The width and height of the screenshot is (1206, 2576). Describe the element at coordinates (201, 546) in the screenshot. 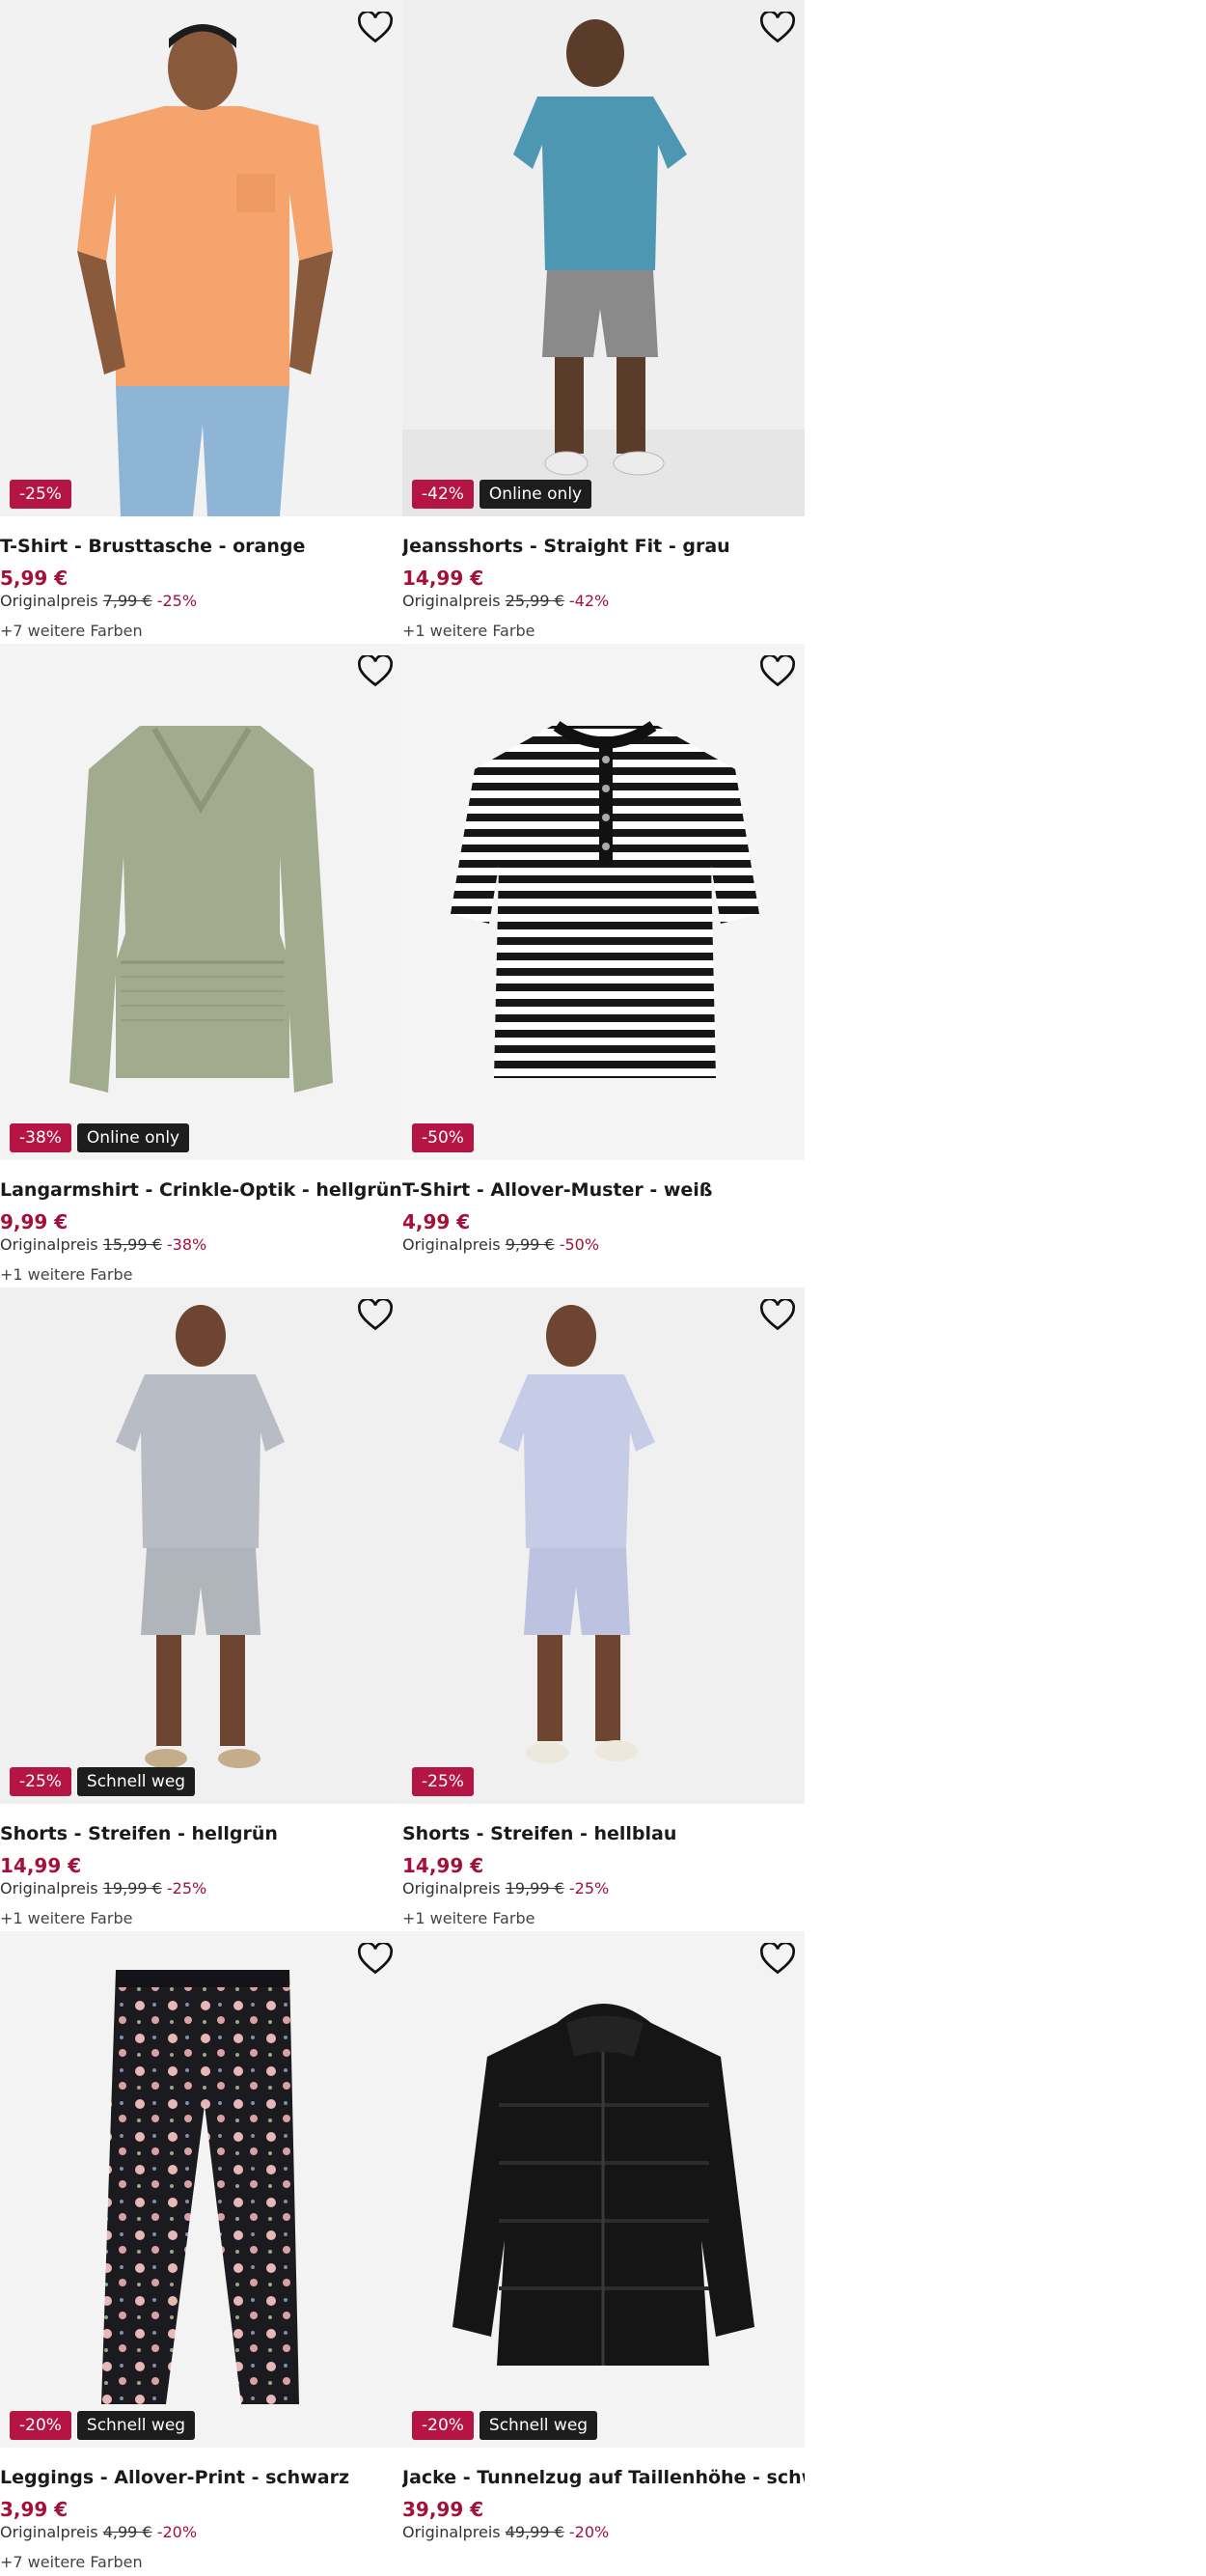

I see `product-title: T-Shirt - Brusttasche - orange` at that location.